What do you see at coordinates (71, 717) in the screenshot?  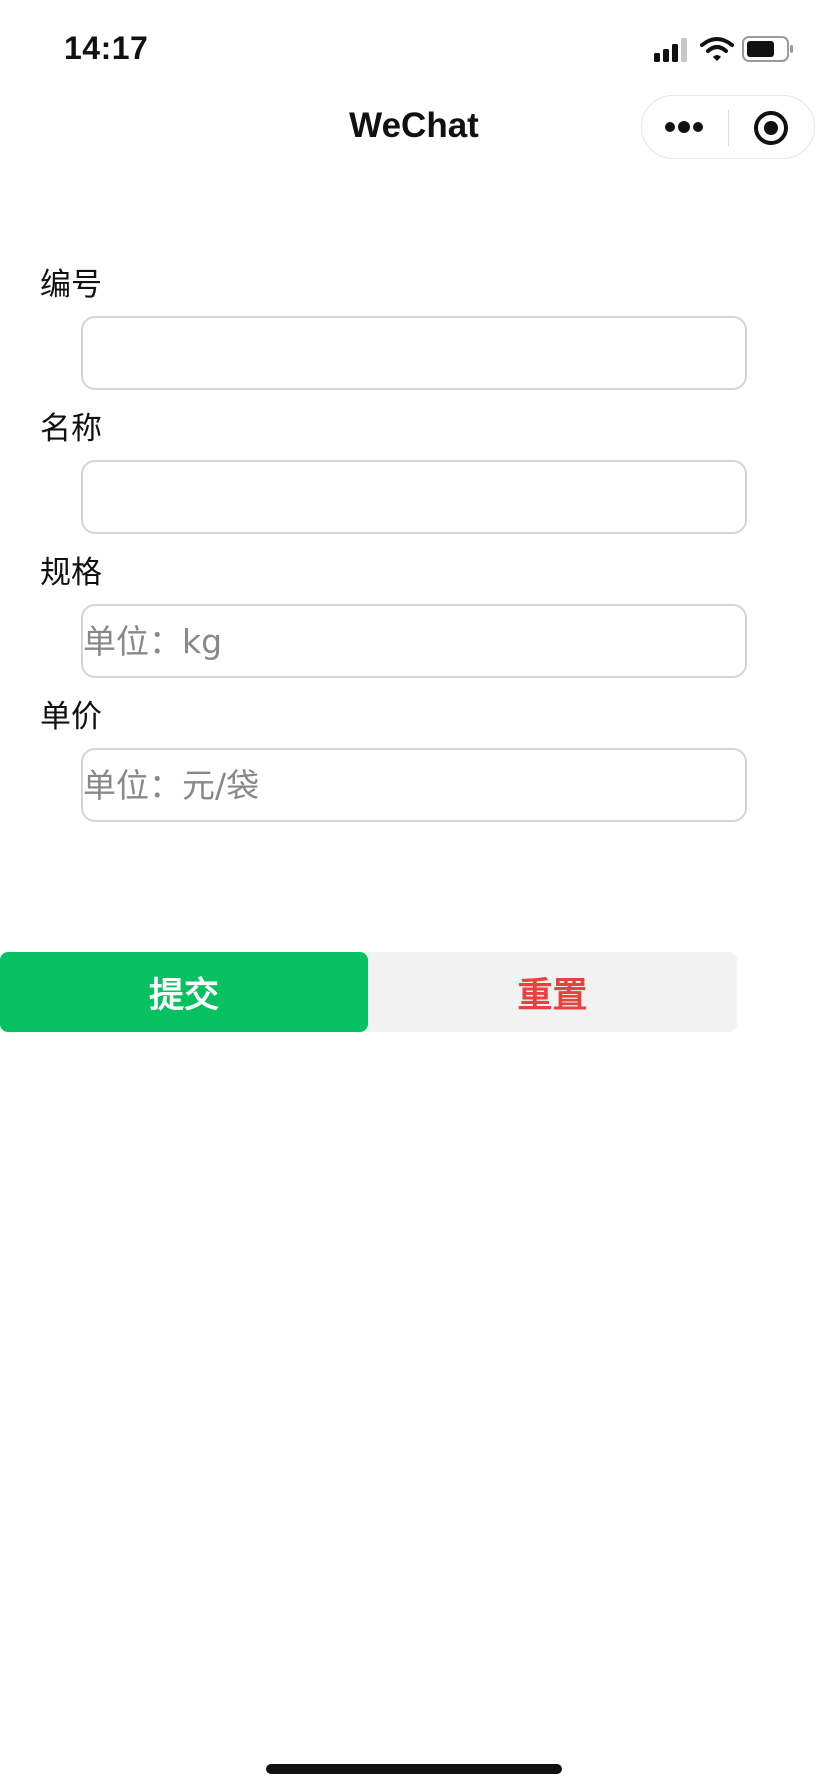 I see `field-label-price: 单价` at bounding box center [71, 717].